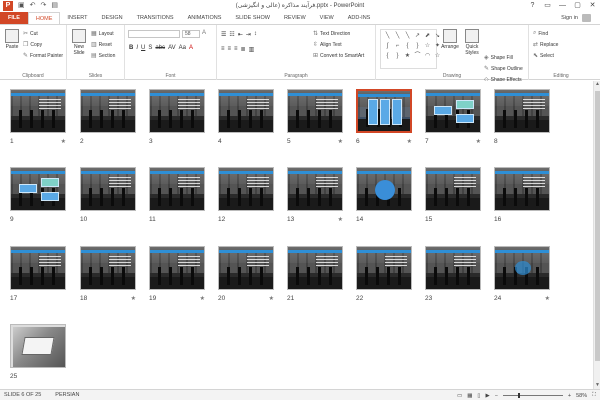 The height and width of the screenshot is (400, 600). Describe the element at coordinates (597, 84) in the screenshot. I see `scroll-up-icon: ▲` at that location.